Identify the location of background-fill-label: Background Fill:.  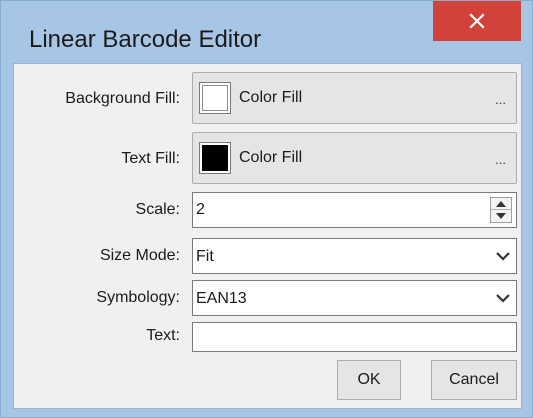
(122, 98).